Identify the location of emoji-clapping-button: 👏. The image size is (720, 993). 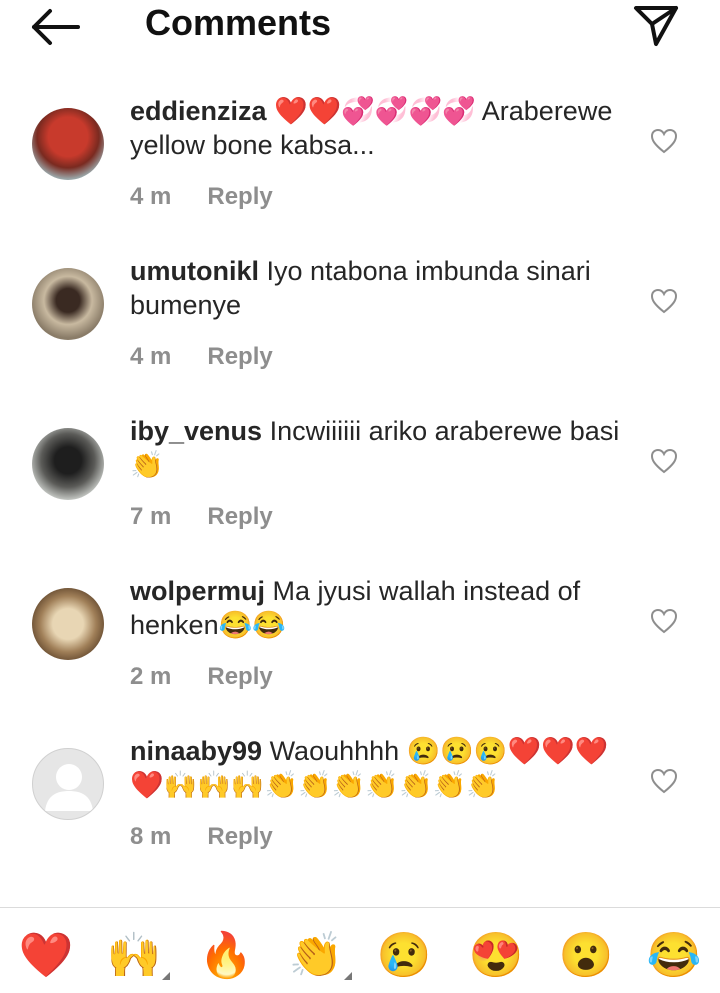
(319, 956).